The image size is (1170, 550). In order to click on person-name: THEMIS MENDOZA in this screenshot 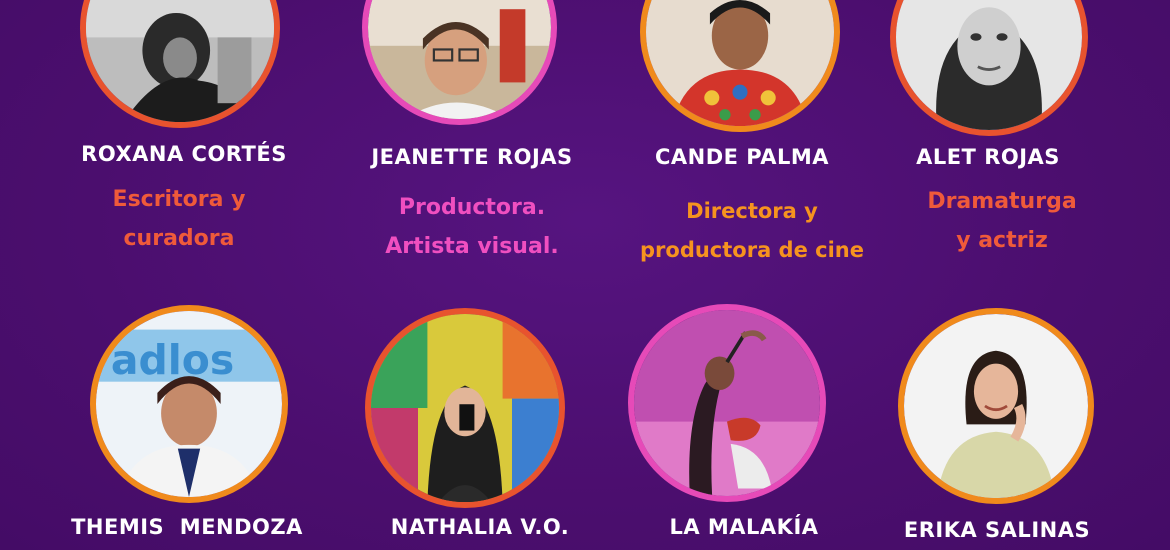, I will do `click(187, 527)`.